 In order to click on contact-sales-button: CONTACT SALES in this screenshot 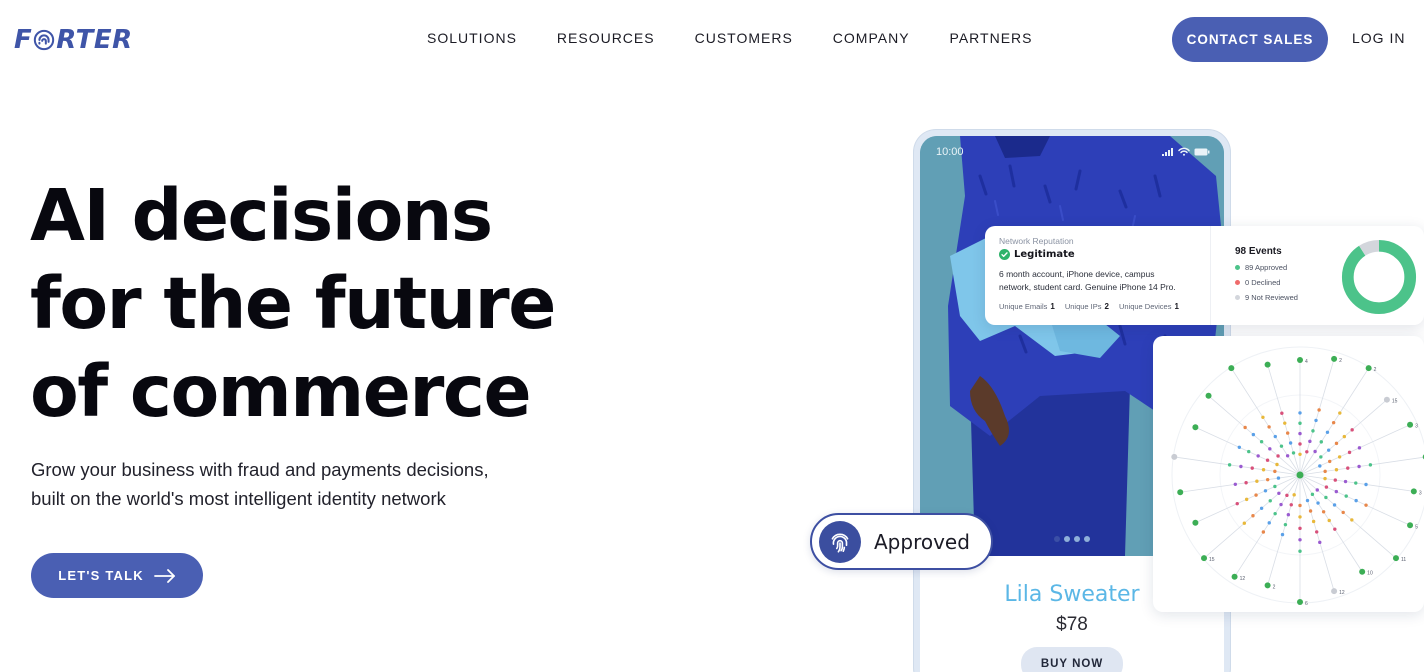, I will do `click(1250, 39)`.